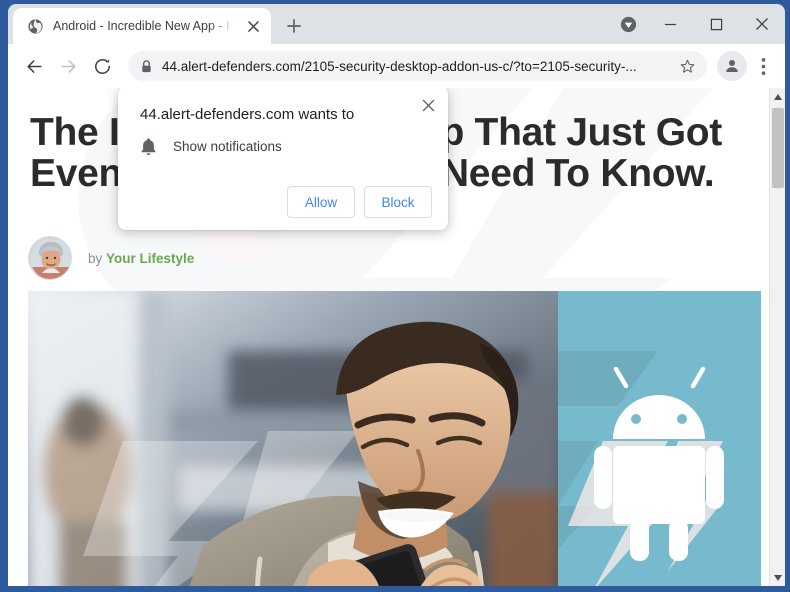  I want to click on new-tab-button, so click(294, 26).